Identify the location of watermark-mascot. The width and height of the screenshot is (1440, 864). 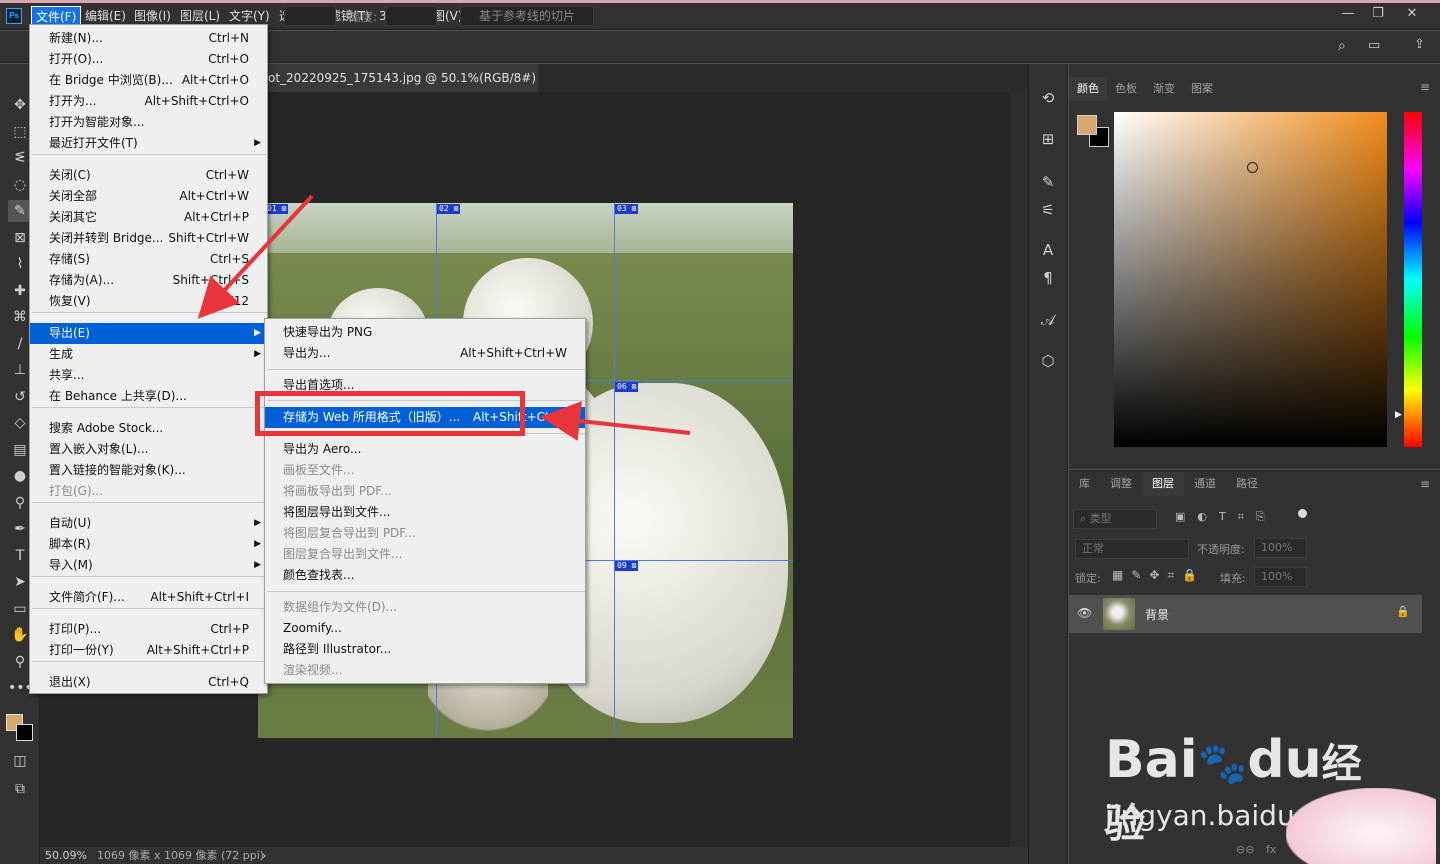
(1361, 826).